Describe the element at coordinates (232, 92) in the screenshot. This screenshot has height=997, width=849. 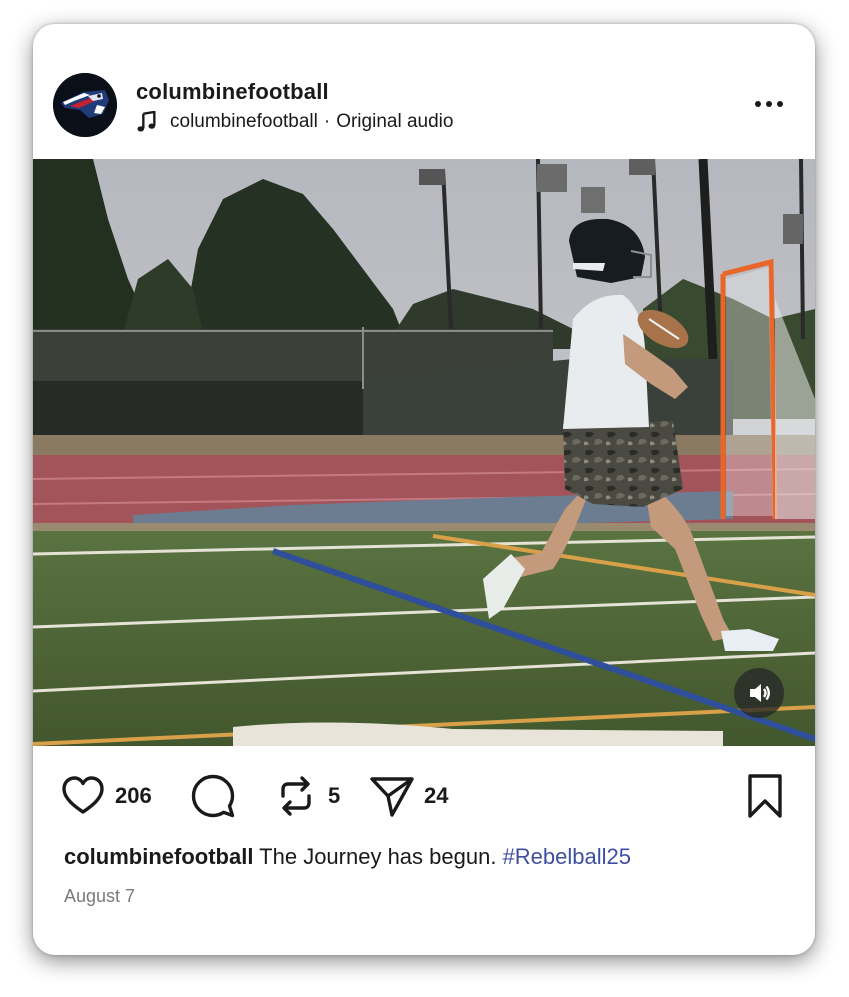
I see `post-username: columbinefootball` at that location.